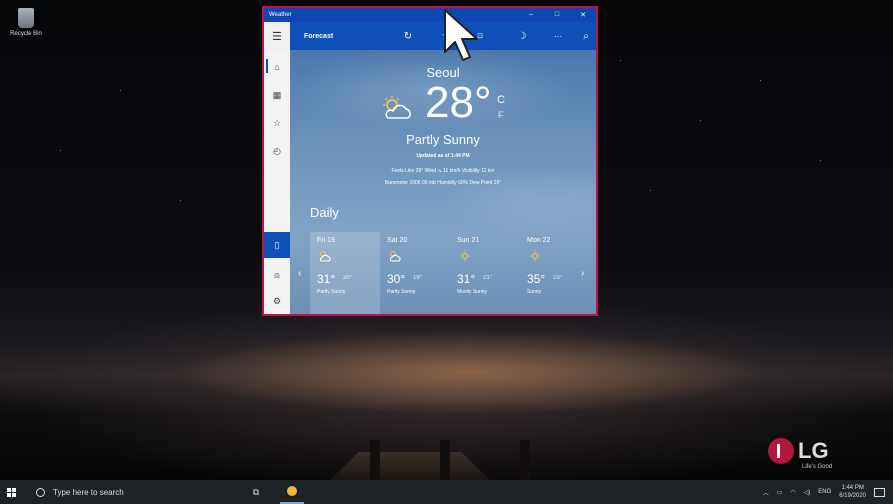 The image size is (893, 504). Describe the element at coordinates (443, 156) in the screenshot. I see `updated-time: Updated as of 1:44 PM` at that location.